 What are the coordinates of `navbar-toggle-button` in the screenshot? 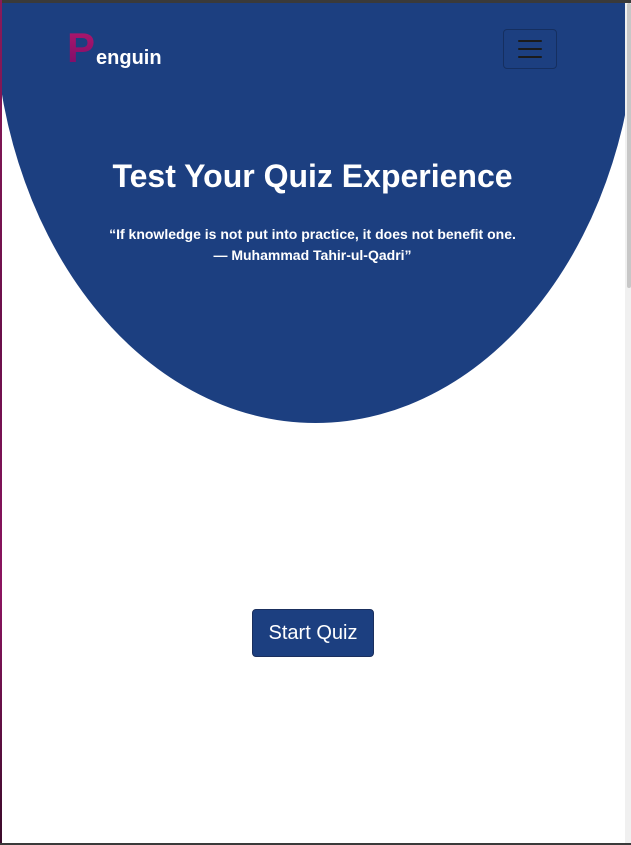 It's located at (530, 49).